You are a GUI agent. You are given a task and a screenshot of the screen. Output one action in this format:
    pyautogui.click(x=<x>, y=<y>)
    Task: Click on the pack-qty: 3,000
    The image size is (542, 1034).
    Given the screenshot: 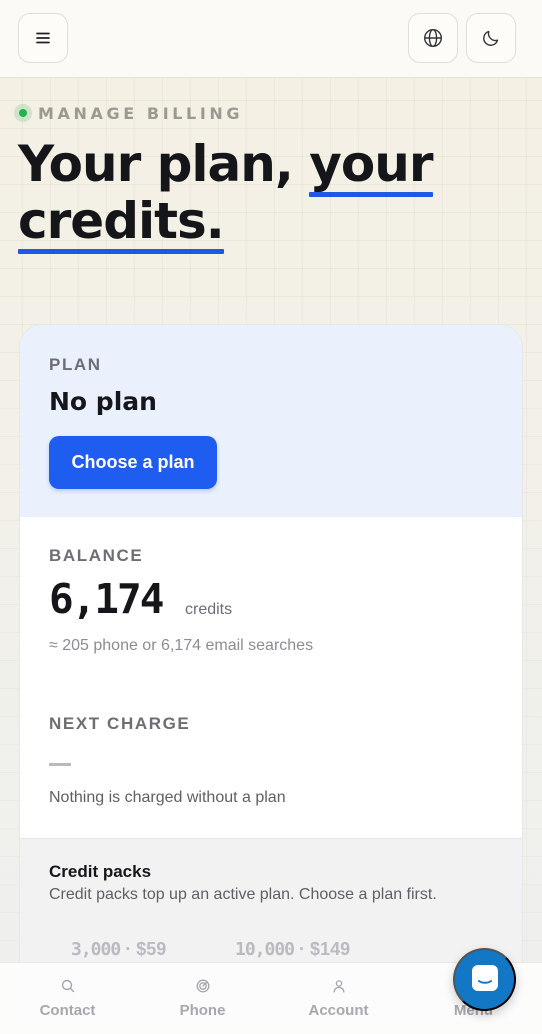 What is the action you would take?
    pyautogui.click(x=96, y=949)
    